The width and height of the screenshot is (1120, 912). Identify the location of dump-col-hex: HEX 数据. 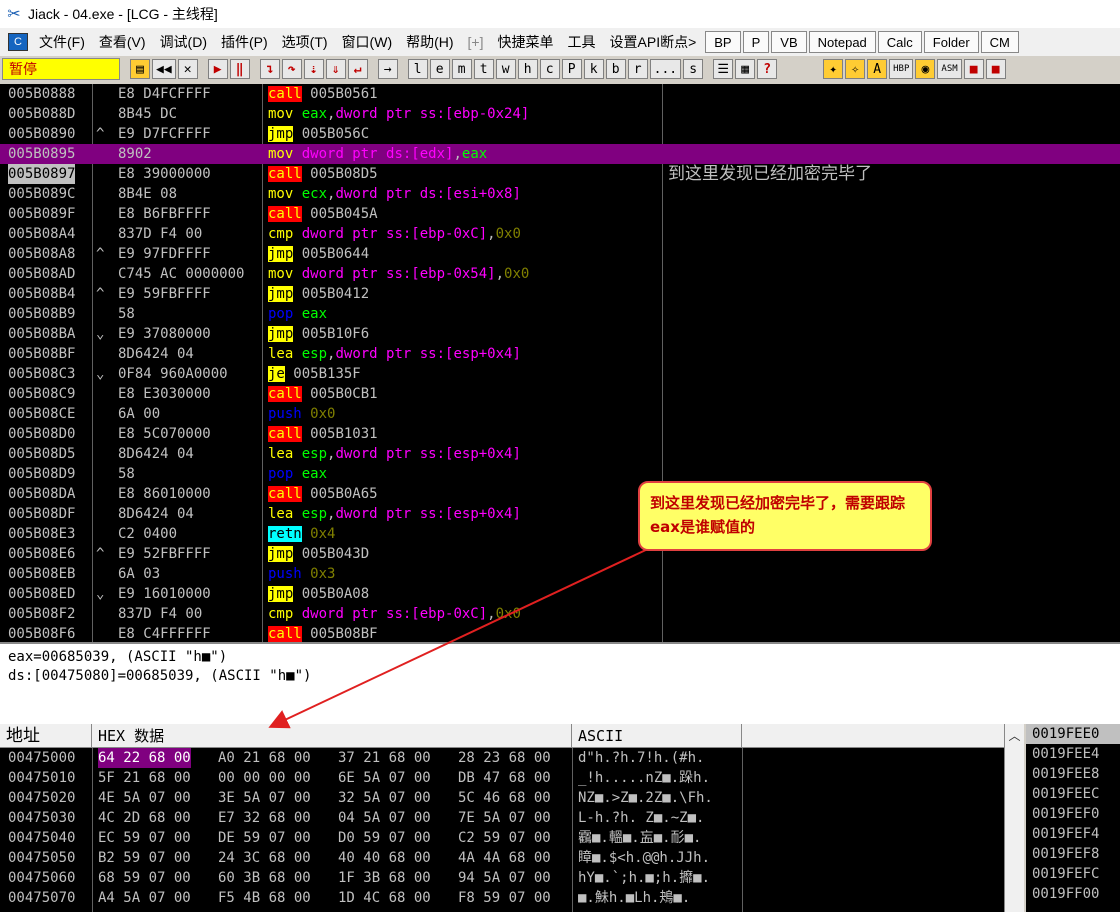
(332, 735).